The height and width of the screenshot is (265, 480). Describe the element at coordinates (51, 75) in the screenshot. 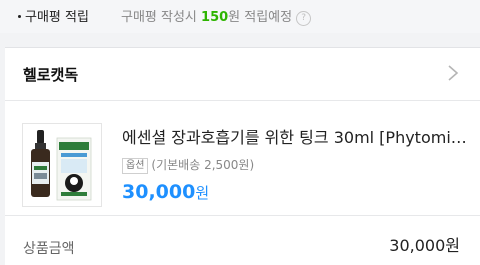

I see `store-name: 헬로캣독` at that location.